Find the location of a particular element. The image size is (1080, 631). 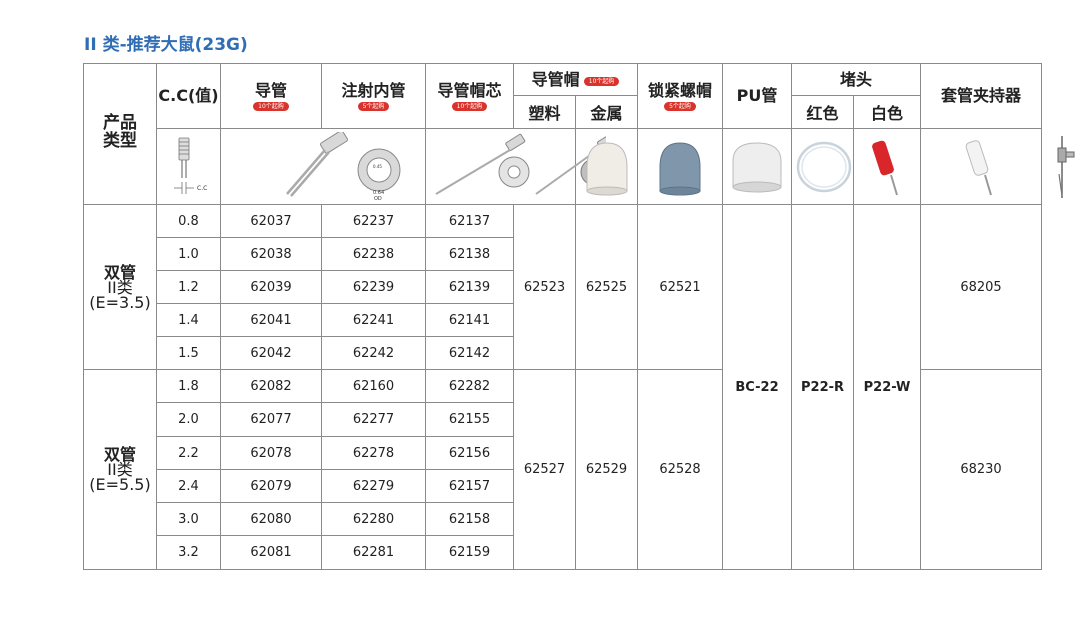

cc-value: 3.0 is located at coordinates (188, 519).